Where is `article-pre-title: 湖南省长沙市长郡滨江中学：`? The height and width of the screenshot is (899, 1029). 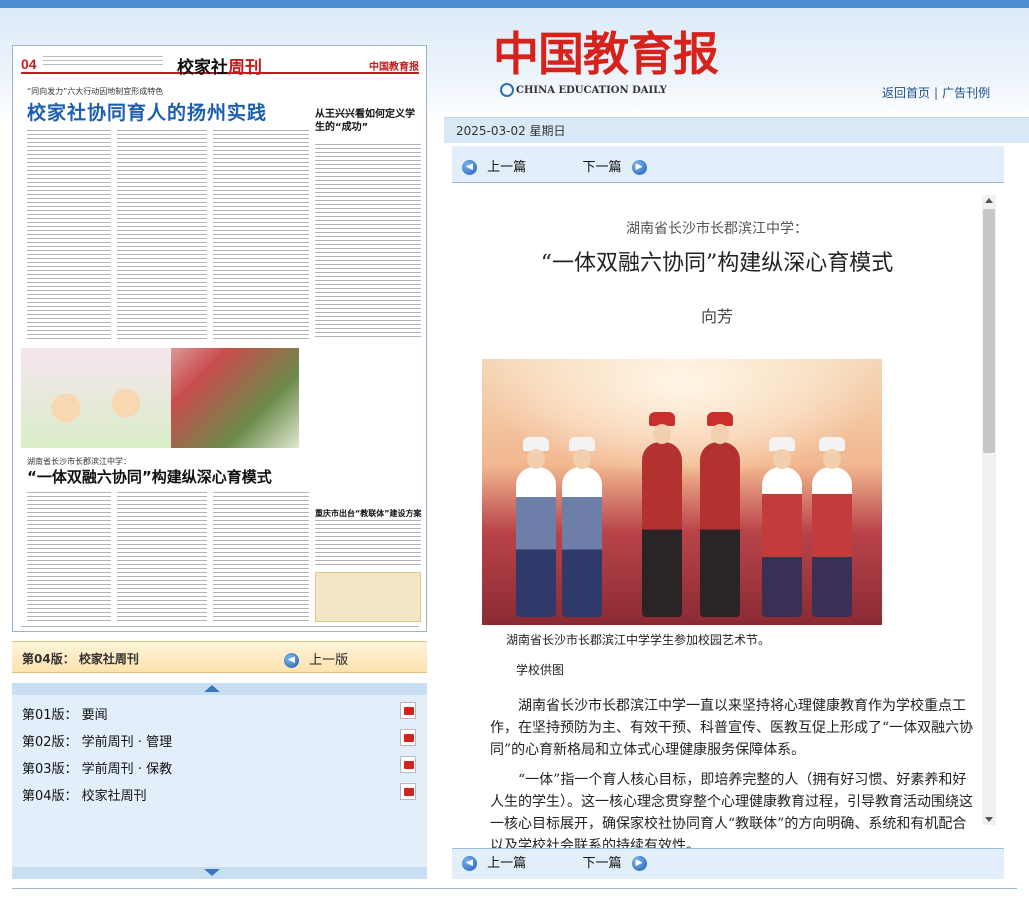
article-pre-title: 湖南省长沙市长郡滨江中学： is located at coordinates (717, 229).